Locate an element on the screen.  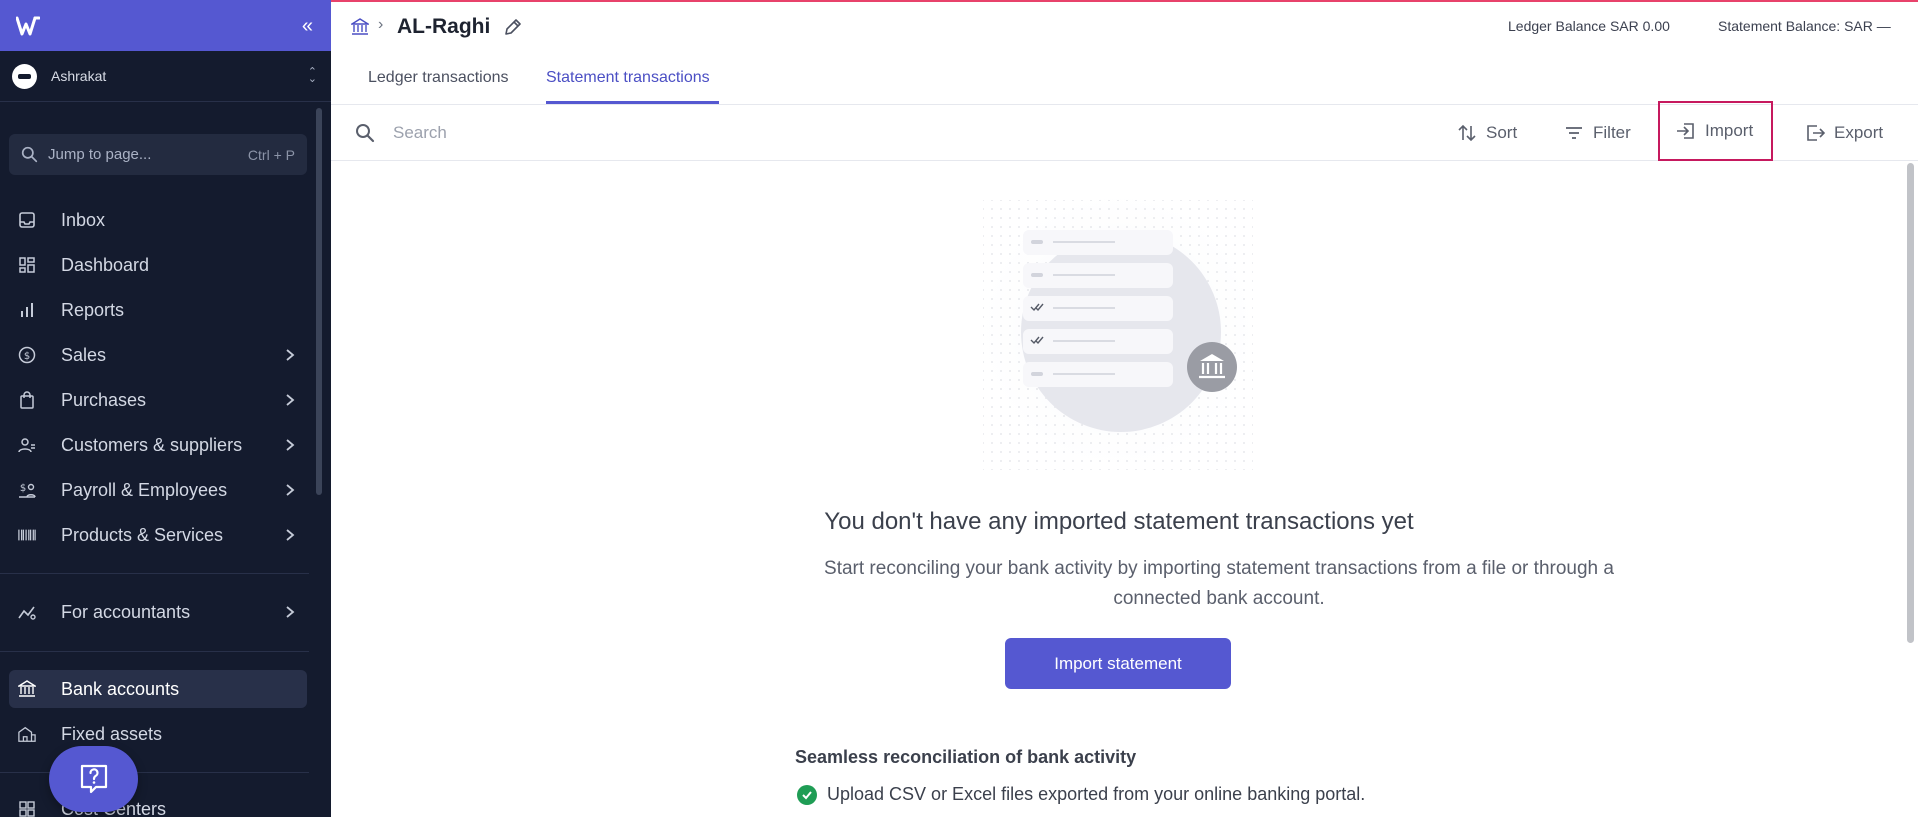
payroll-icon: $ is located at coordinates (27, 490).